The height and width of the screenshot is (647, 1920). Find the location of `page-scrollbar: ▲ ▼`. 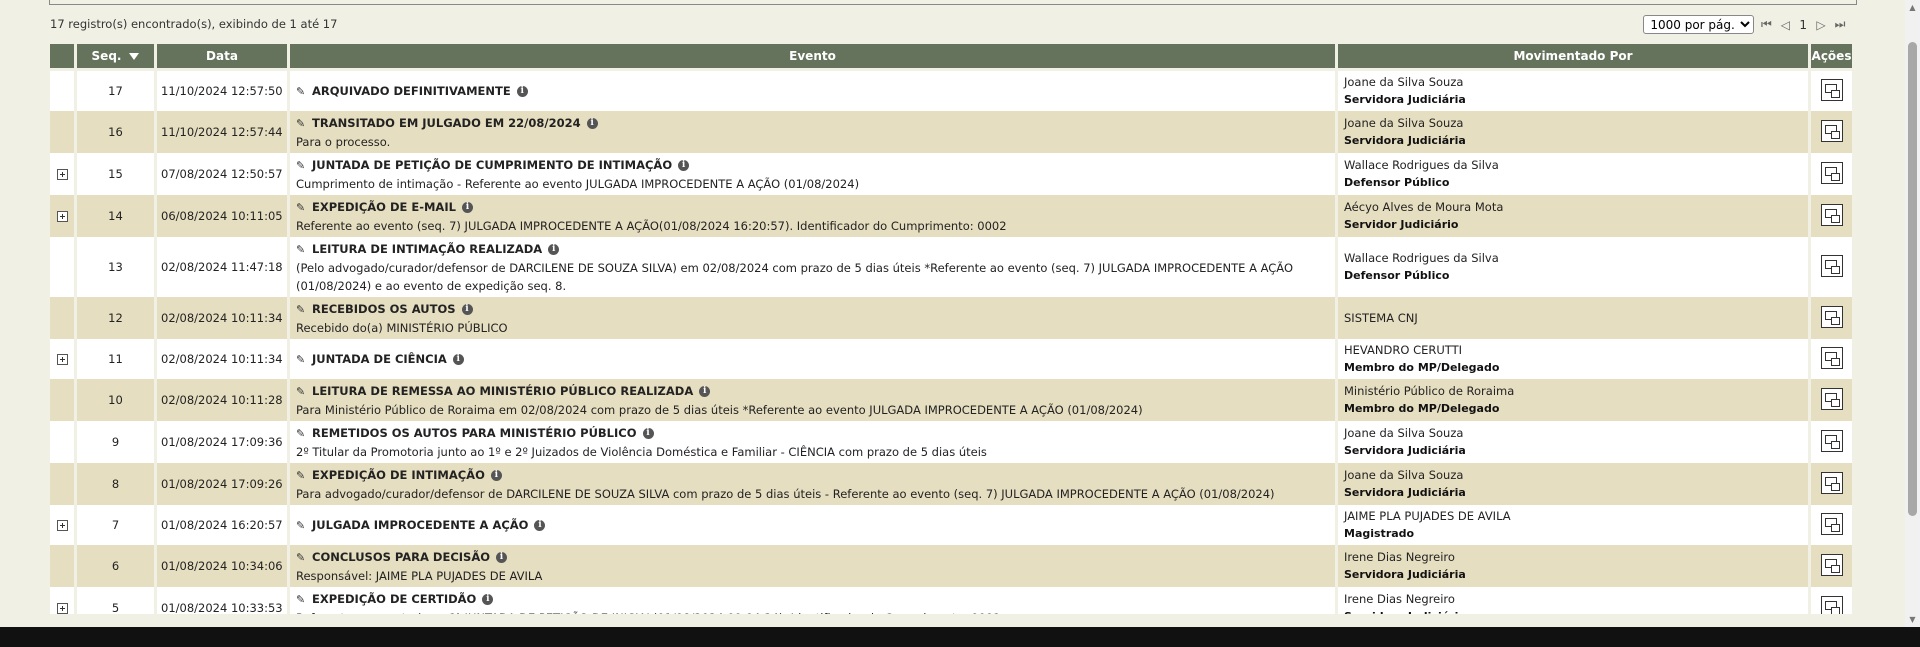

page-scrollbar: ▲ ▼ is located at coordinates (1912, 313).